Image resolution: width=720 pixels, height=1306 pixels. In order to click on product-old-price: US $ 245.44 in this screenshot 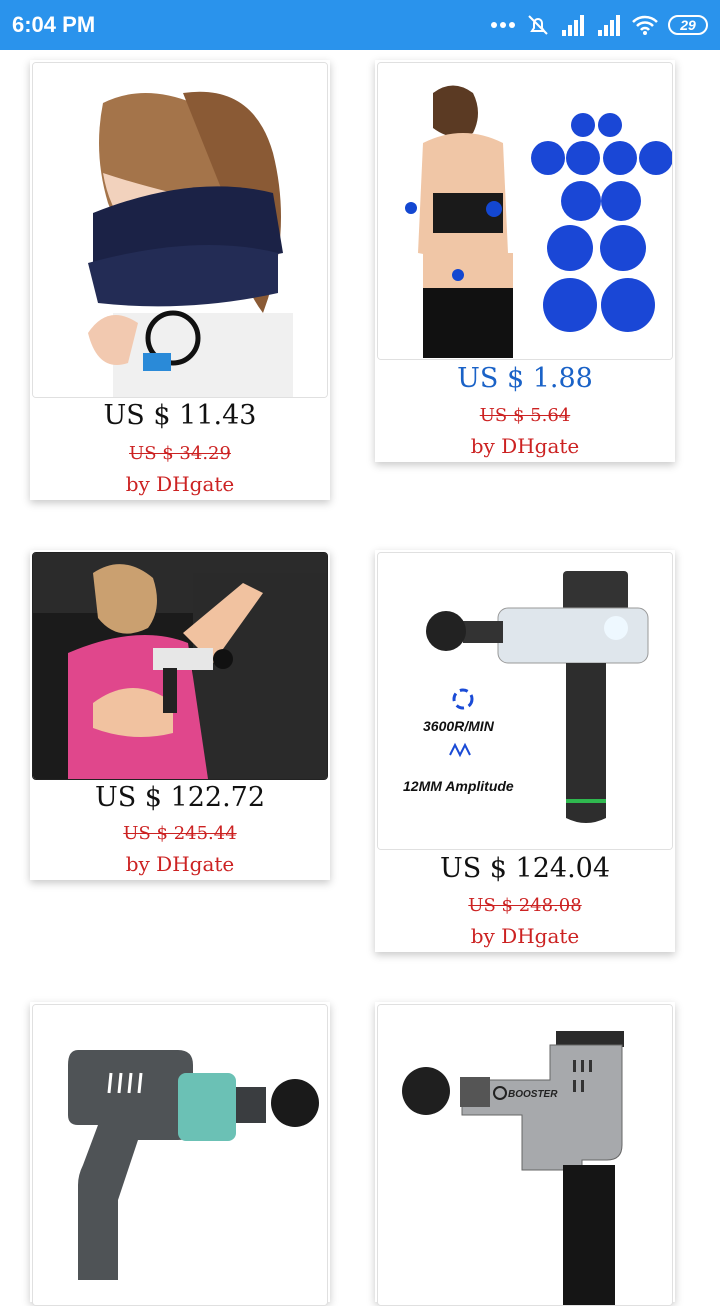, I will do `click(180, 833)`.